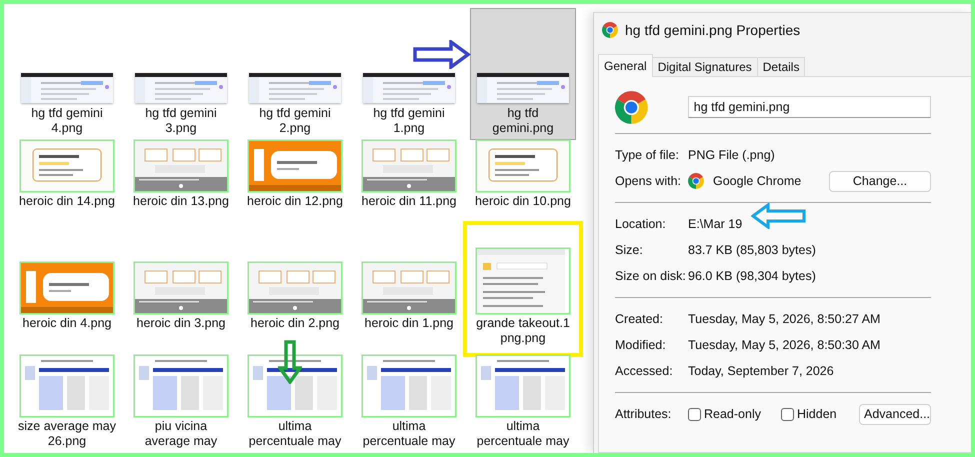 Image resolution: width=975 pixels, height=457 pixels. Describe the element at coordinates (715, 224) in the screenshot. I see `field-value: E:\Mar 19` at that location.